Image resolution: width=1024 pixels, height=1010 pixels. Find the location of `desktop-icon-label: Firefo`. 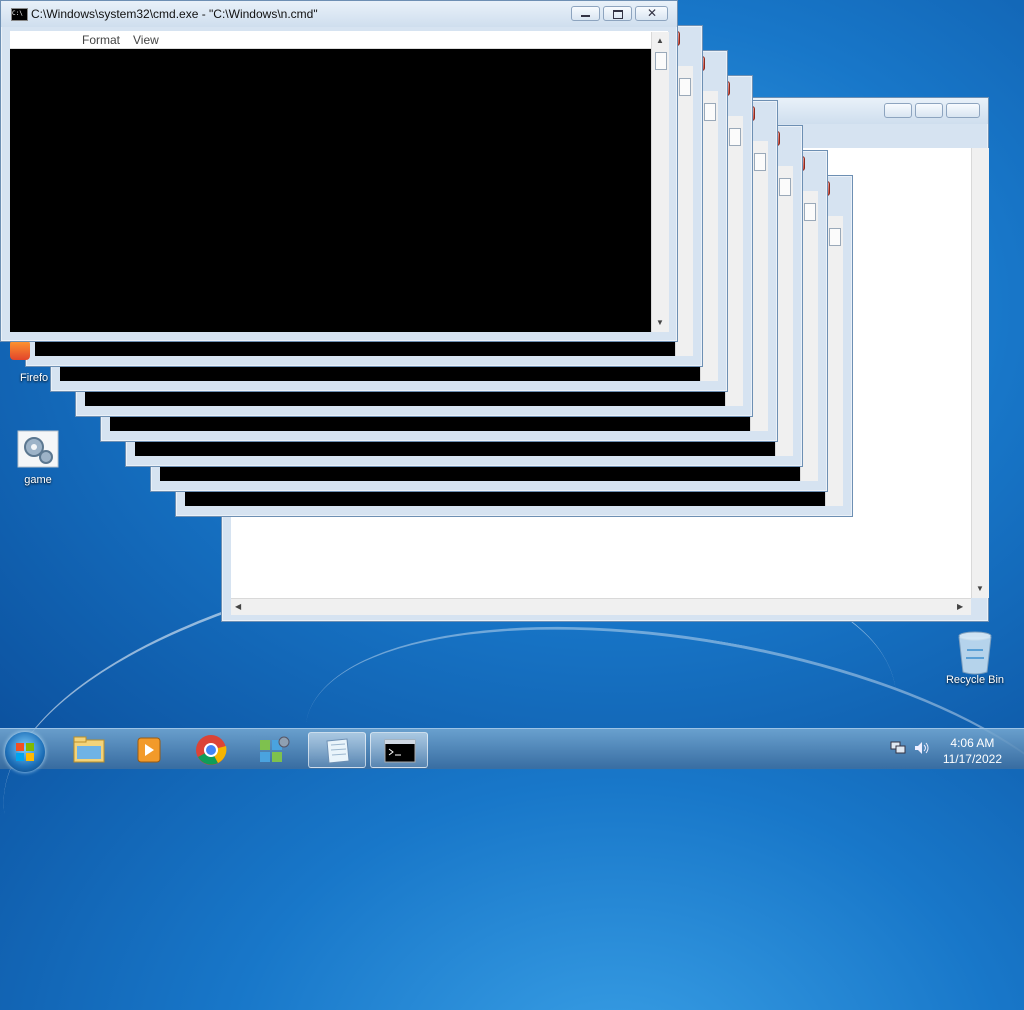

desktop-icon-label: Firefo is located at coordinates (34, 378).